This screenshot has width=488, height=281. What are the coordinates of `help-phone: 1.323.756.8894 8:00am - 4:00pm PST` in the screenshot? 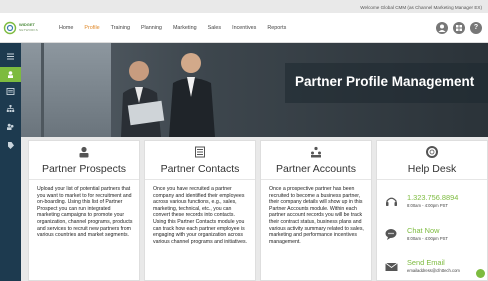 It's located at (434, 204).